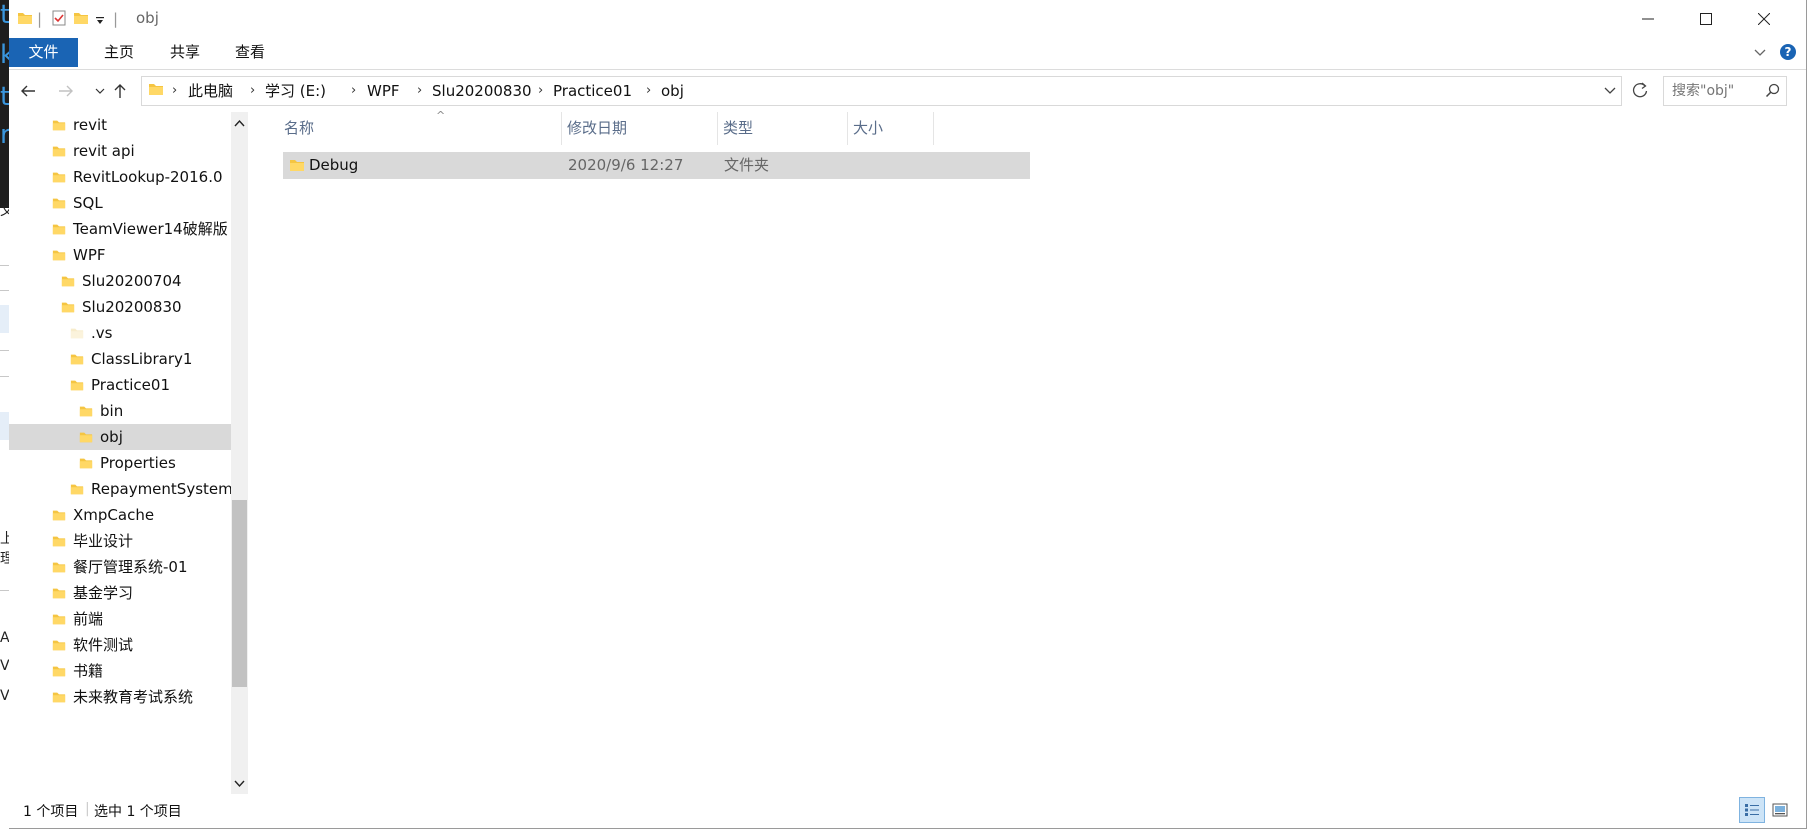  Describe the element at coordinates (1780, 810) in the screenshot. I see `large-icons-view-button` at that location.